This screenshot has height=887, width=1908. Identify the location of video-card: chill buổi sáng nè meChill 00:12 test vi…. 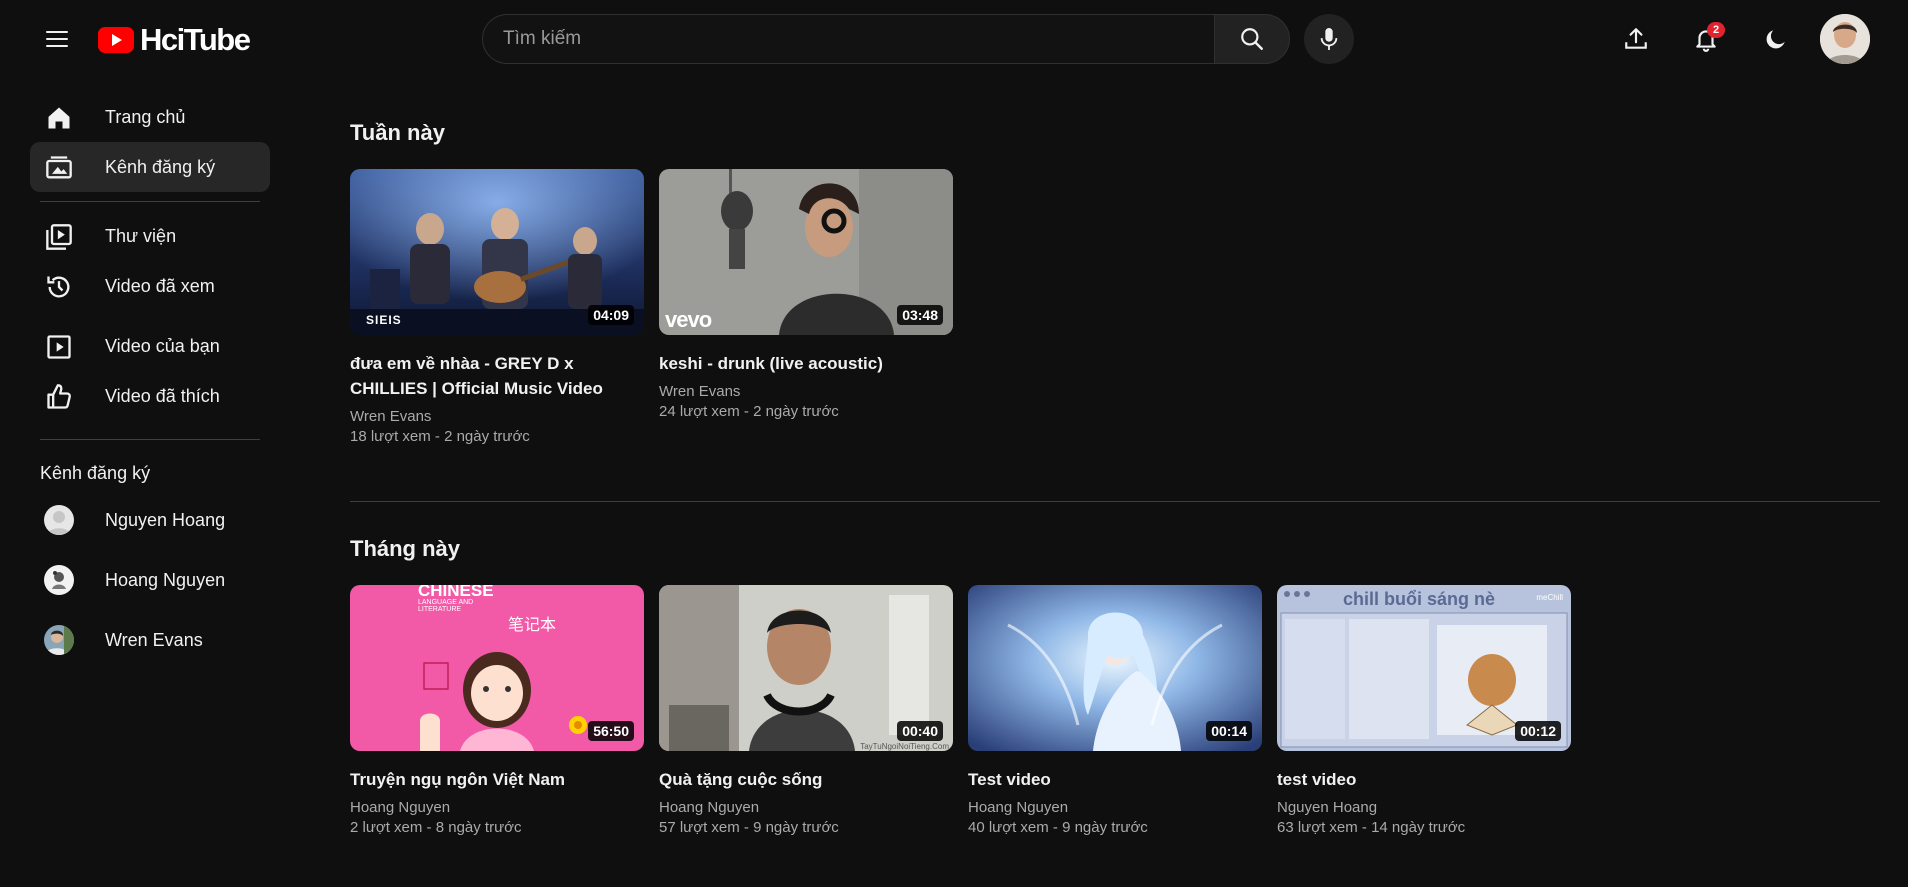
(1424, 711).